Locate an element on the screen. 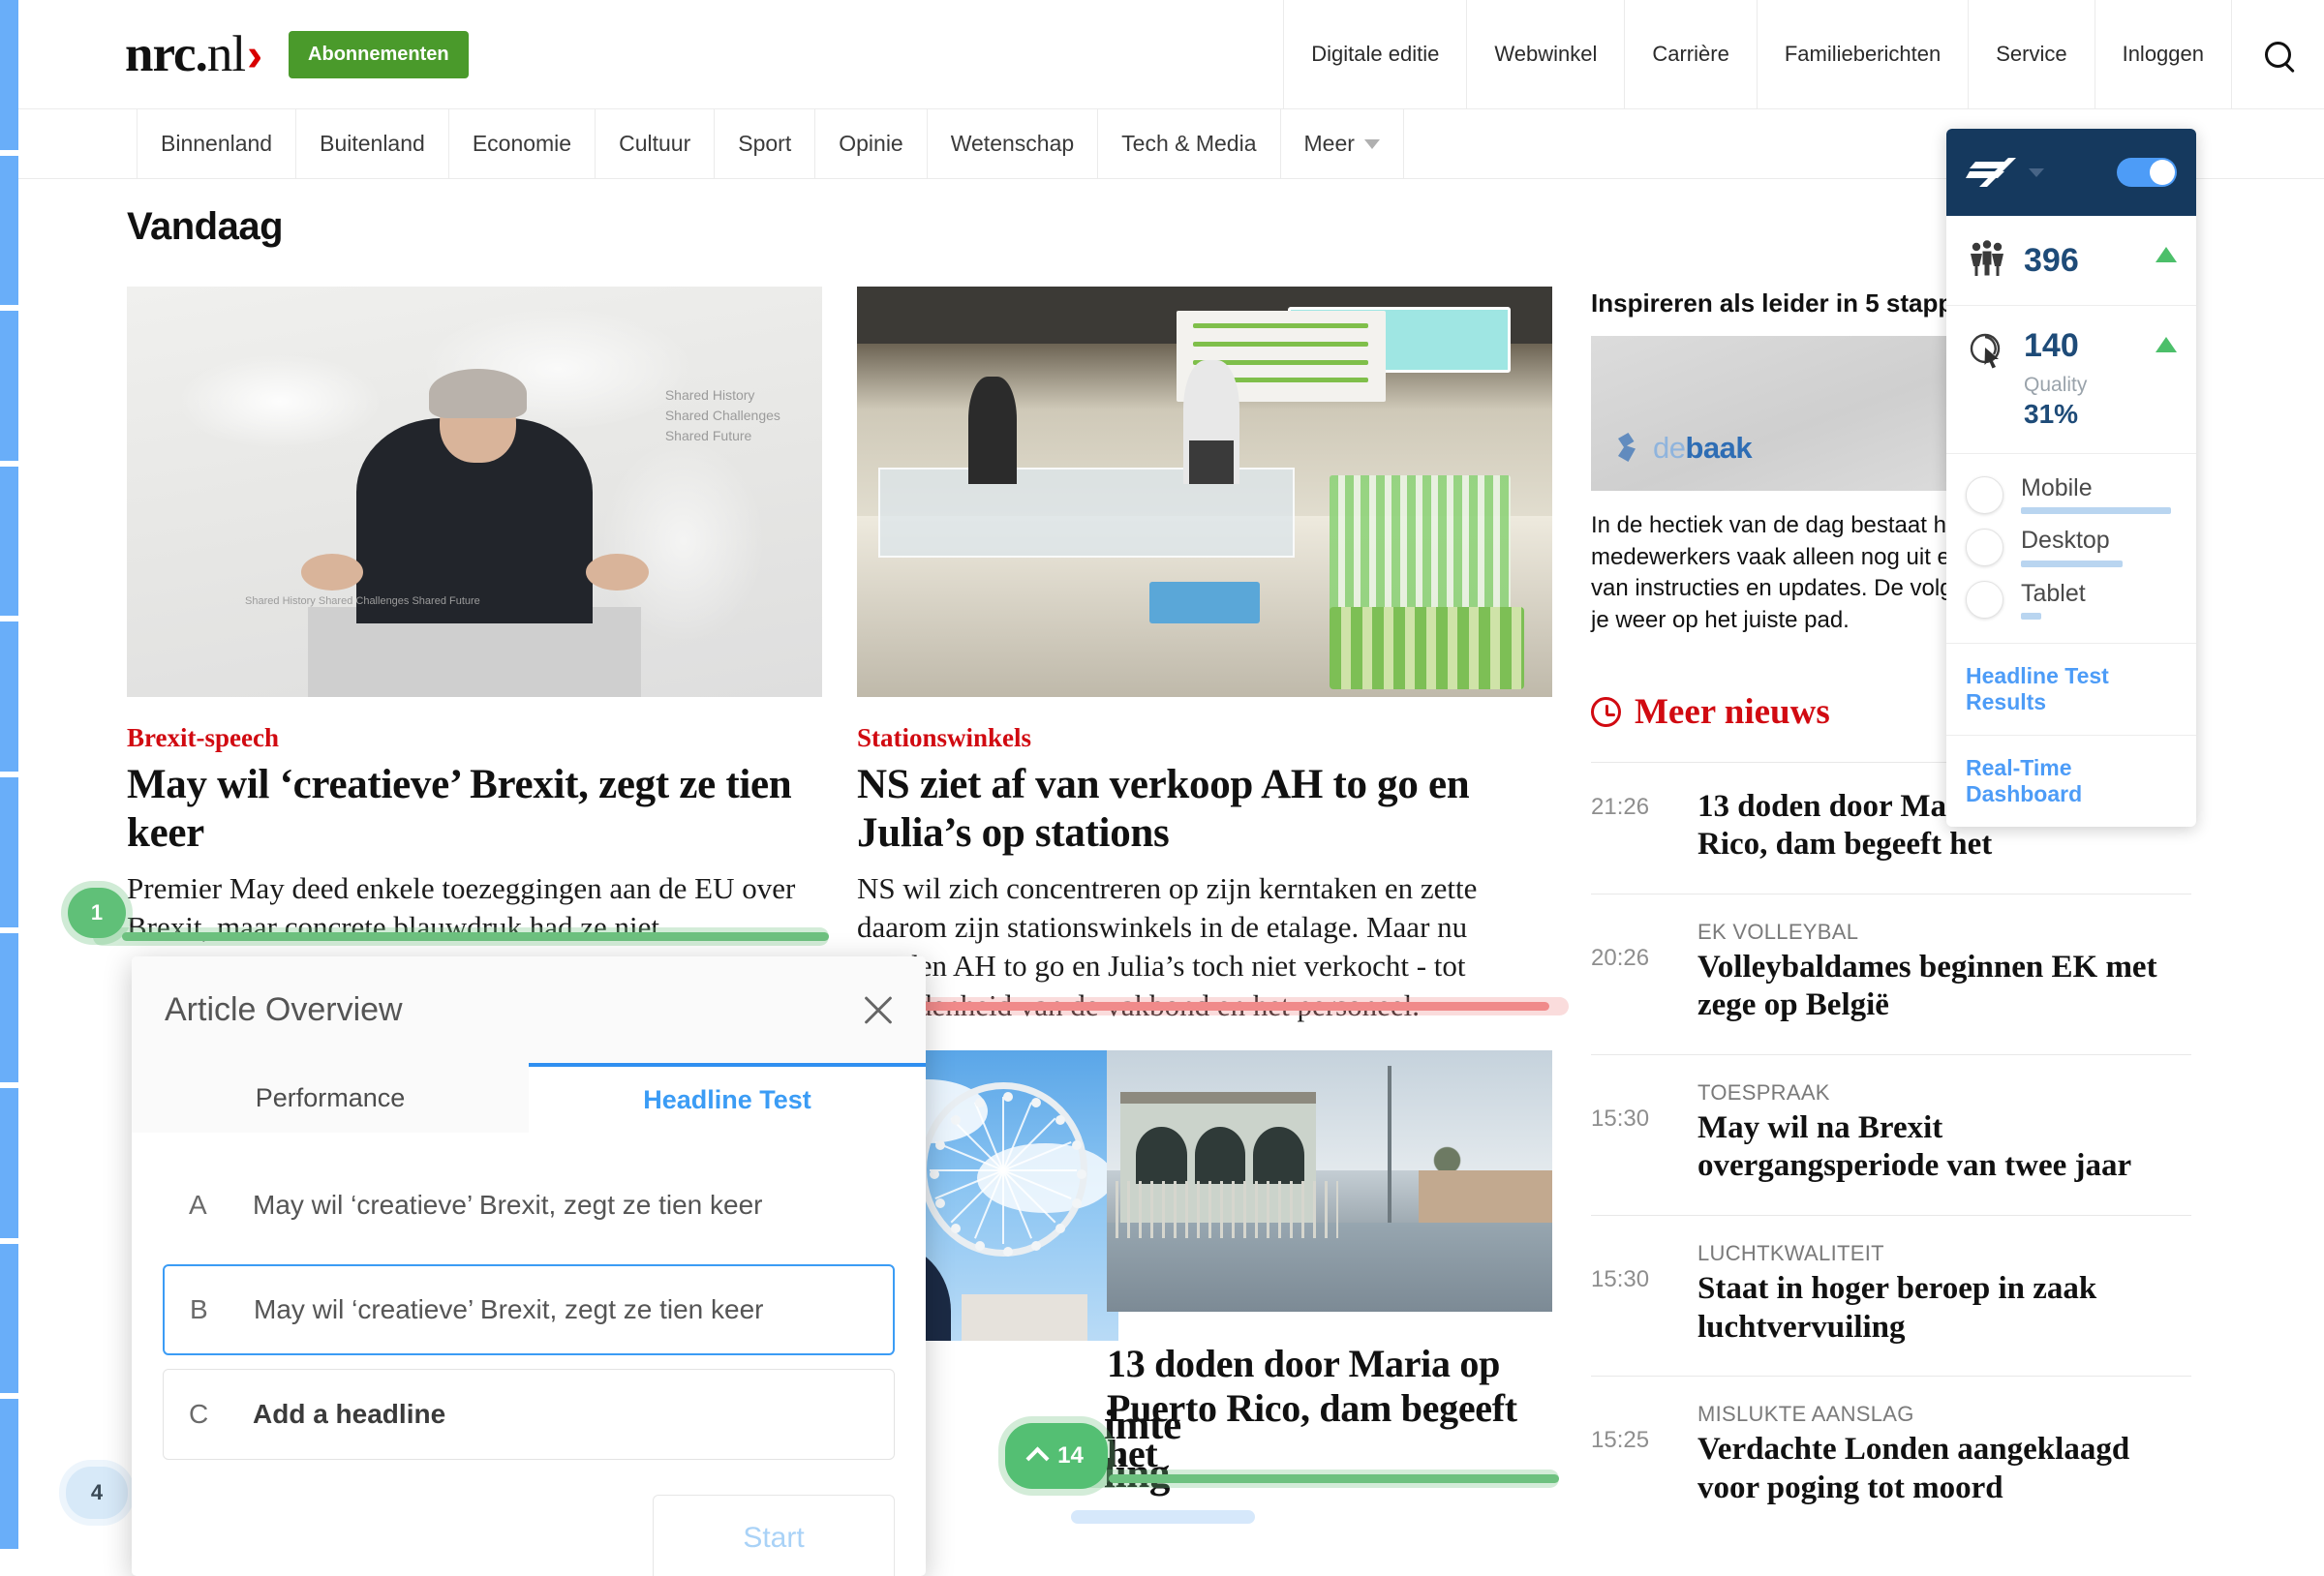 The height and width of the screenshot is (1576, 2324). section-nav-item-buitenland: Buitenland is located at coordinates (373, 143).